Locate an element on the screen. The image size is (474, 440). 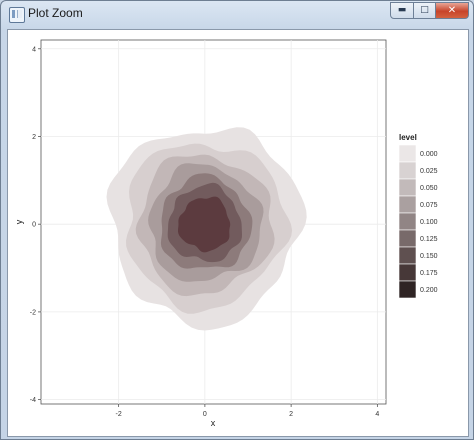
maximize-button: □ is located at coordinates (424, 10).